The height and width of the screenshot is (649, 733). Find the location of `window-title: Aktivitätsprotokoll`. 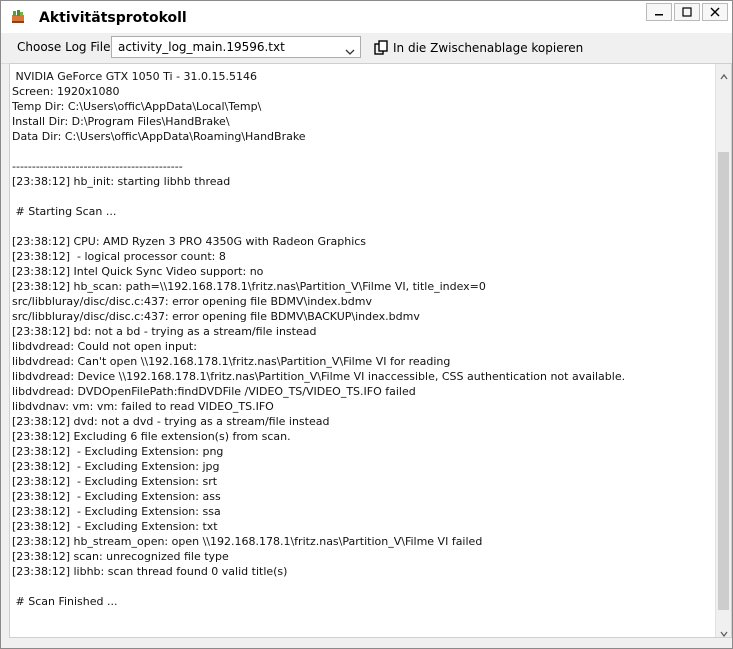

window-title: Aktivitätsprotokoll is located at coordinates (113, 18).